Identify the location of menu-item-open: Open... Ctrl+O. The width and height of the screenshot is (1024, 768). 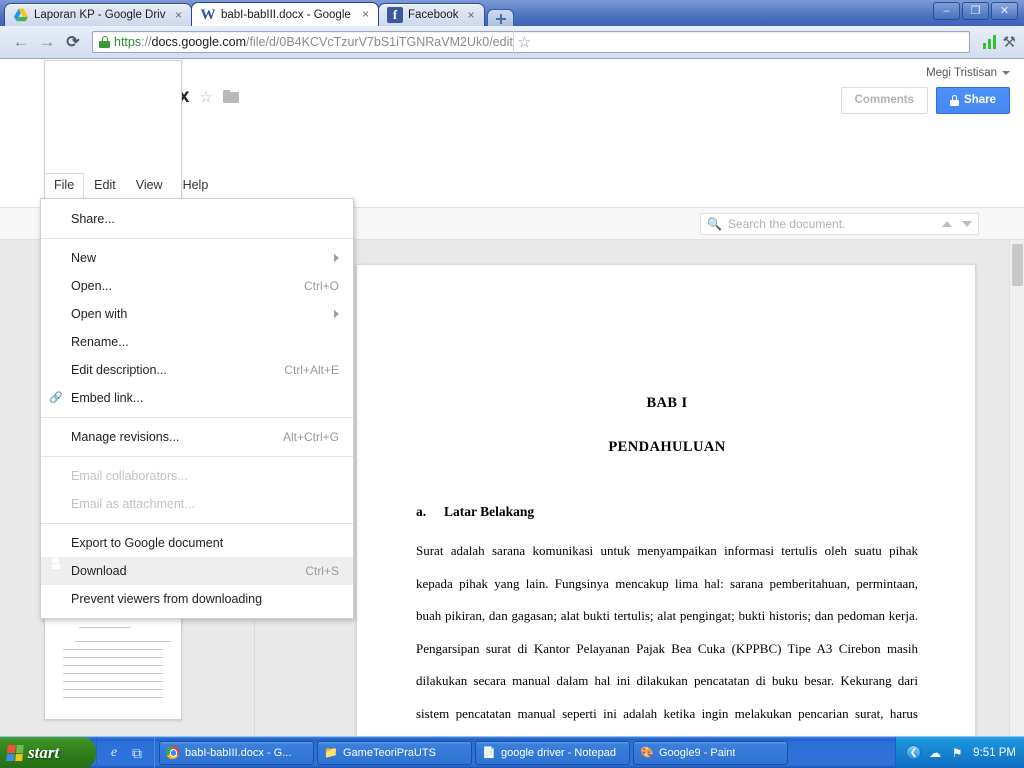
(197, 286).